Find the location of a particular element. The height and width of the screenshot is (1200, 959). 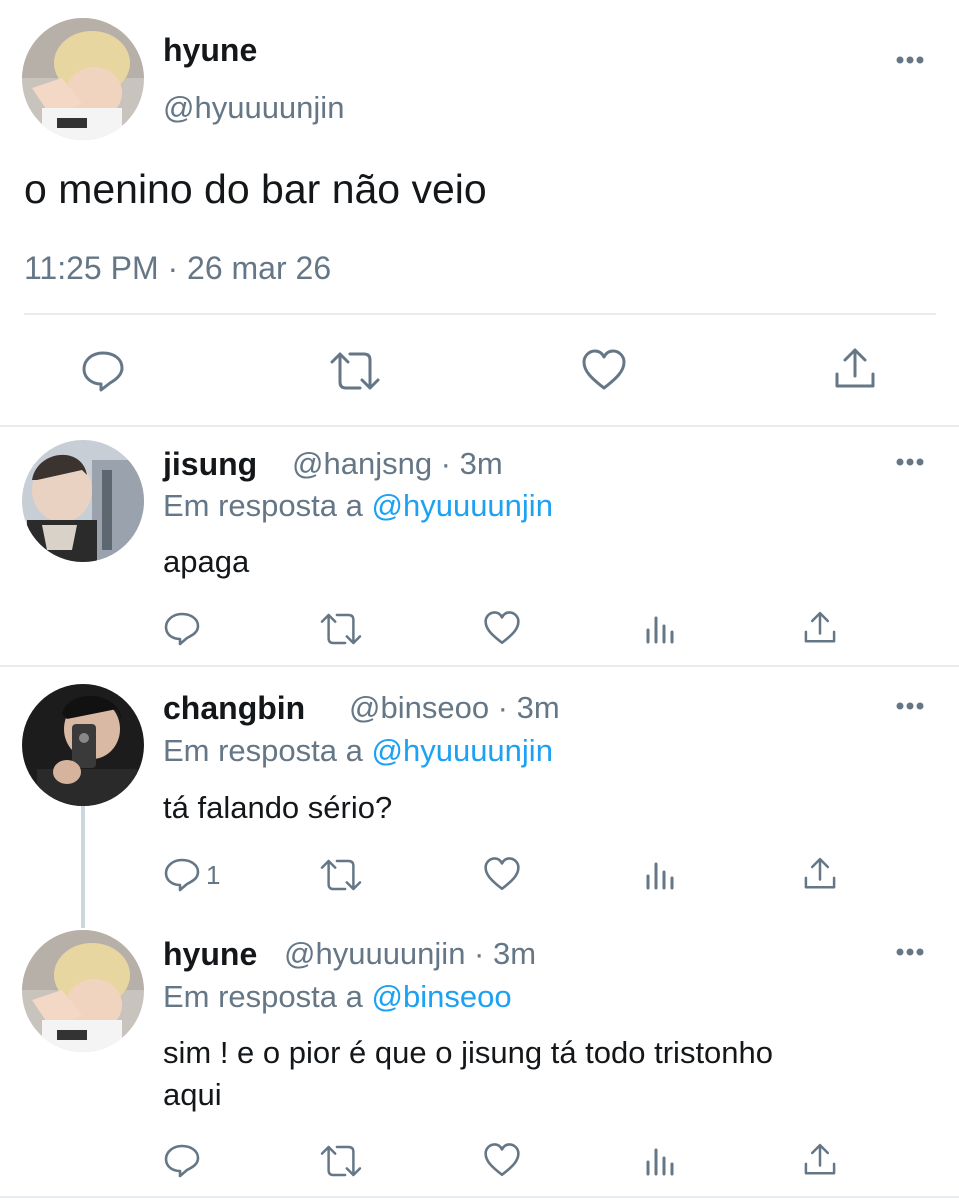

main-tweet-display-name: hyune is located at coordinates (210, 50).